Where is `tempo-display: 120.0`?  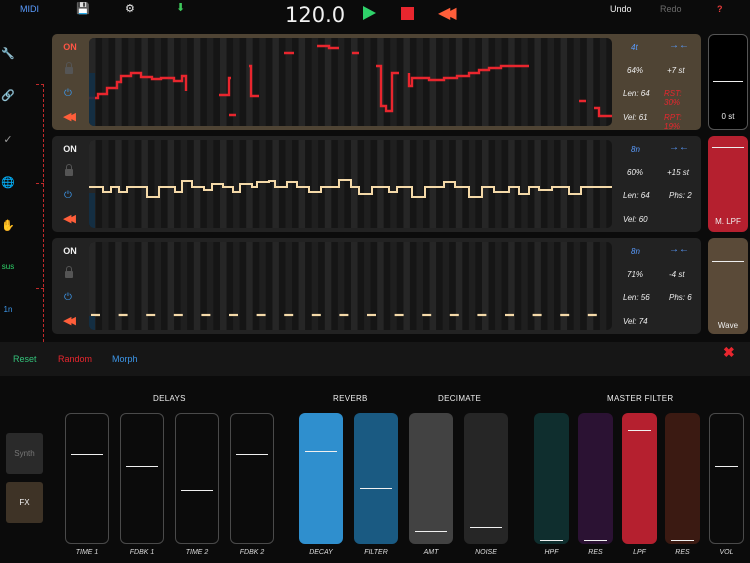 tempo-display: 120.0 is located at coordinates (315, 15).